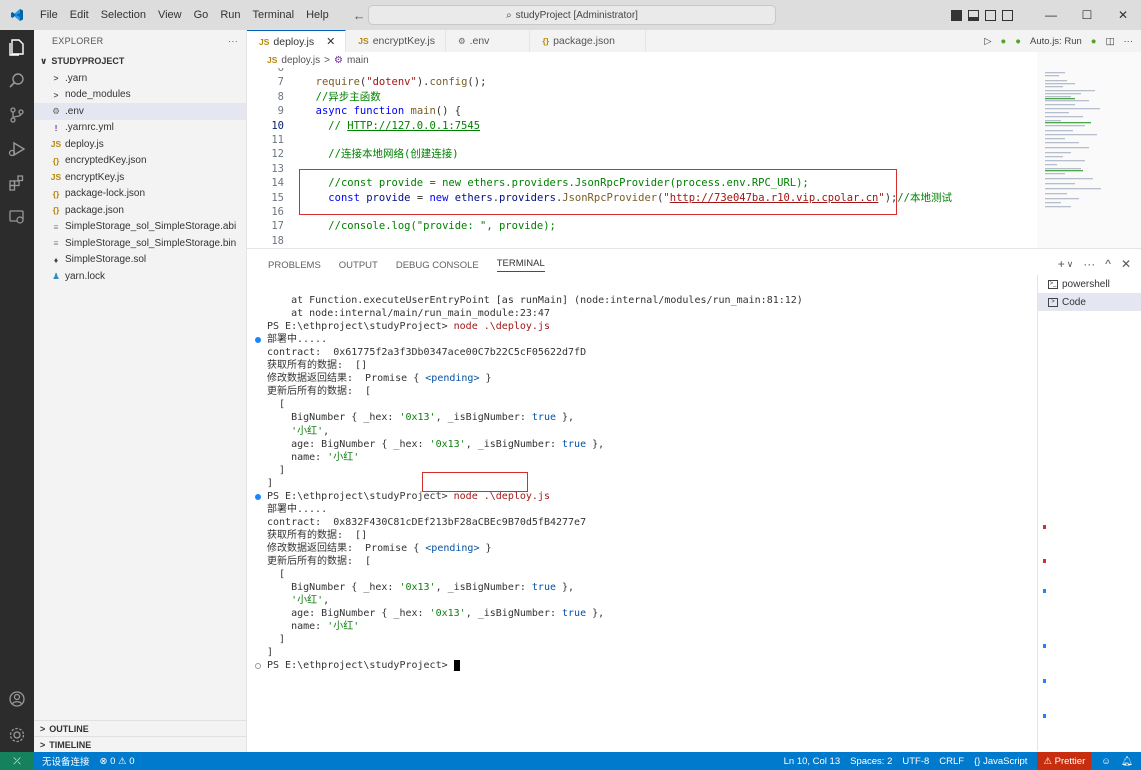  What do you see at coordinates (1070, 265) in the screenshot?
I see `chevron-down-icon: ∨` at bounding box center [1070, 265].